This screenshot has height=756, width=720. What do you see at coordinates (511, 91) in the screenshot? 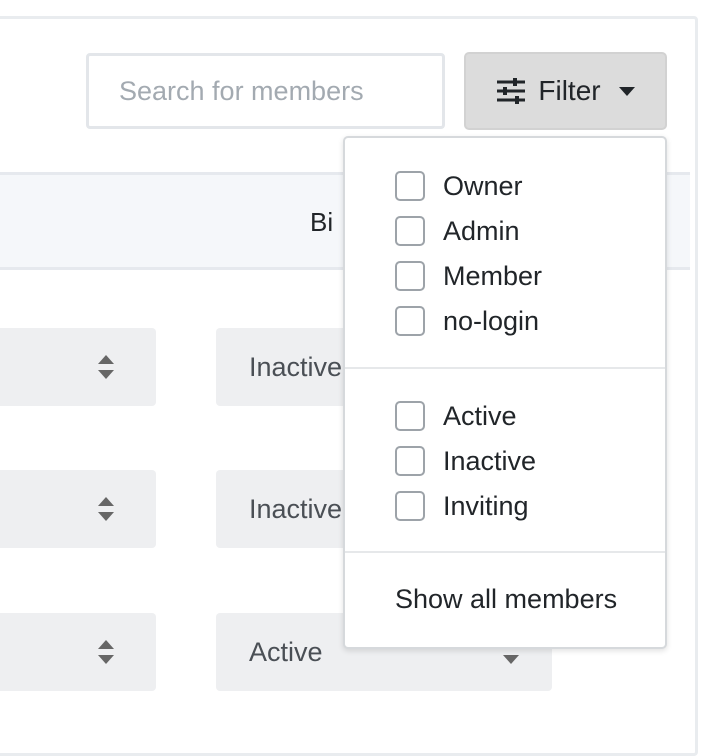
I see `sliders-icon` at bounding box center [511, 91].